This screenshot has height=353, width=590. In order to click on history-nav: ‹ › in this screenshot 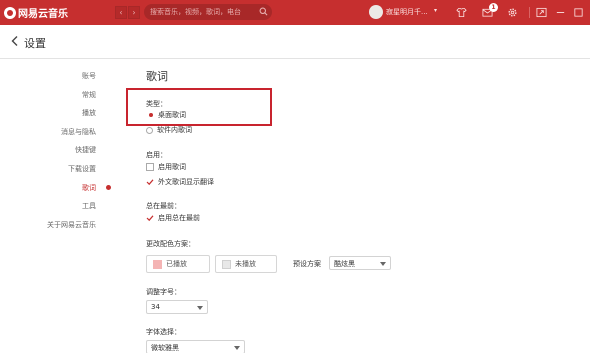, I will do `click(127, 12)`.